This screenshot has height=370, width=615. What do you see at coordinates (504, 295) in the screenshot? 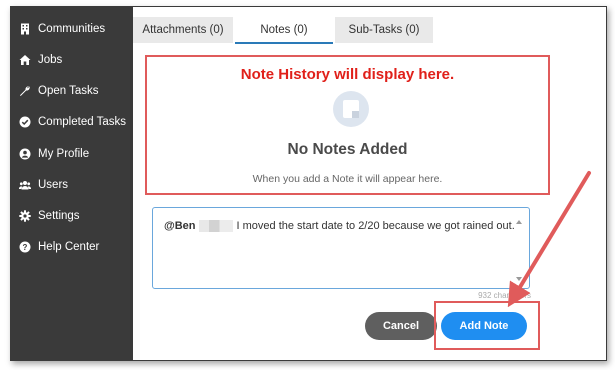
I see `character-count: 932 characters` at bounding box center [504, 295].